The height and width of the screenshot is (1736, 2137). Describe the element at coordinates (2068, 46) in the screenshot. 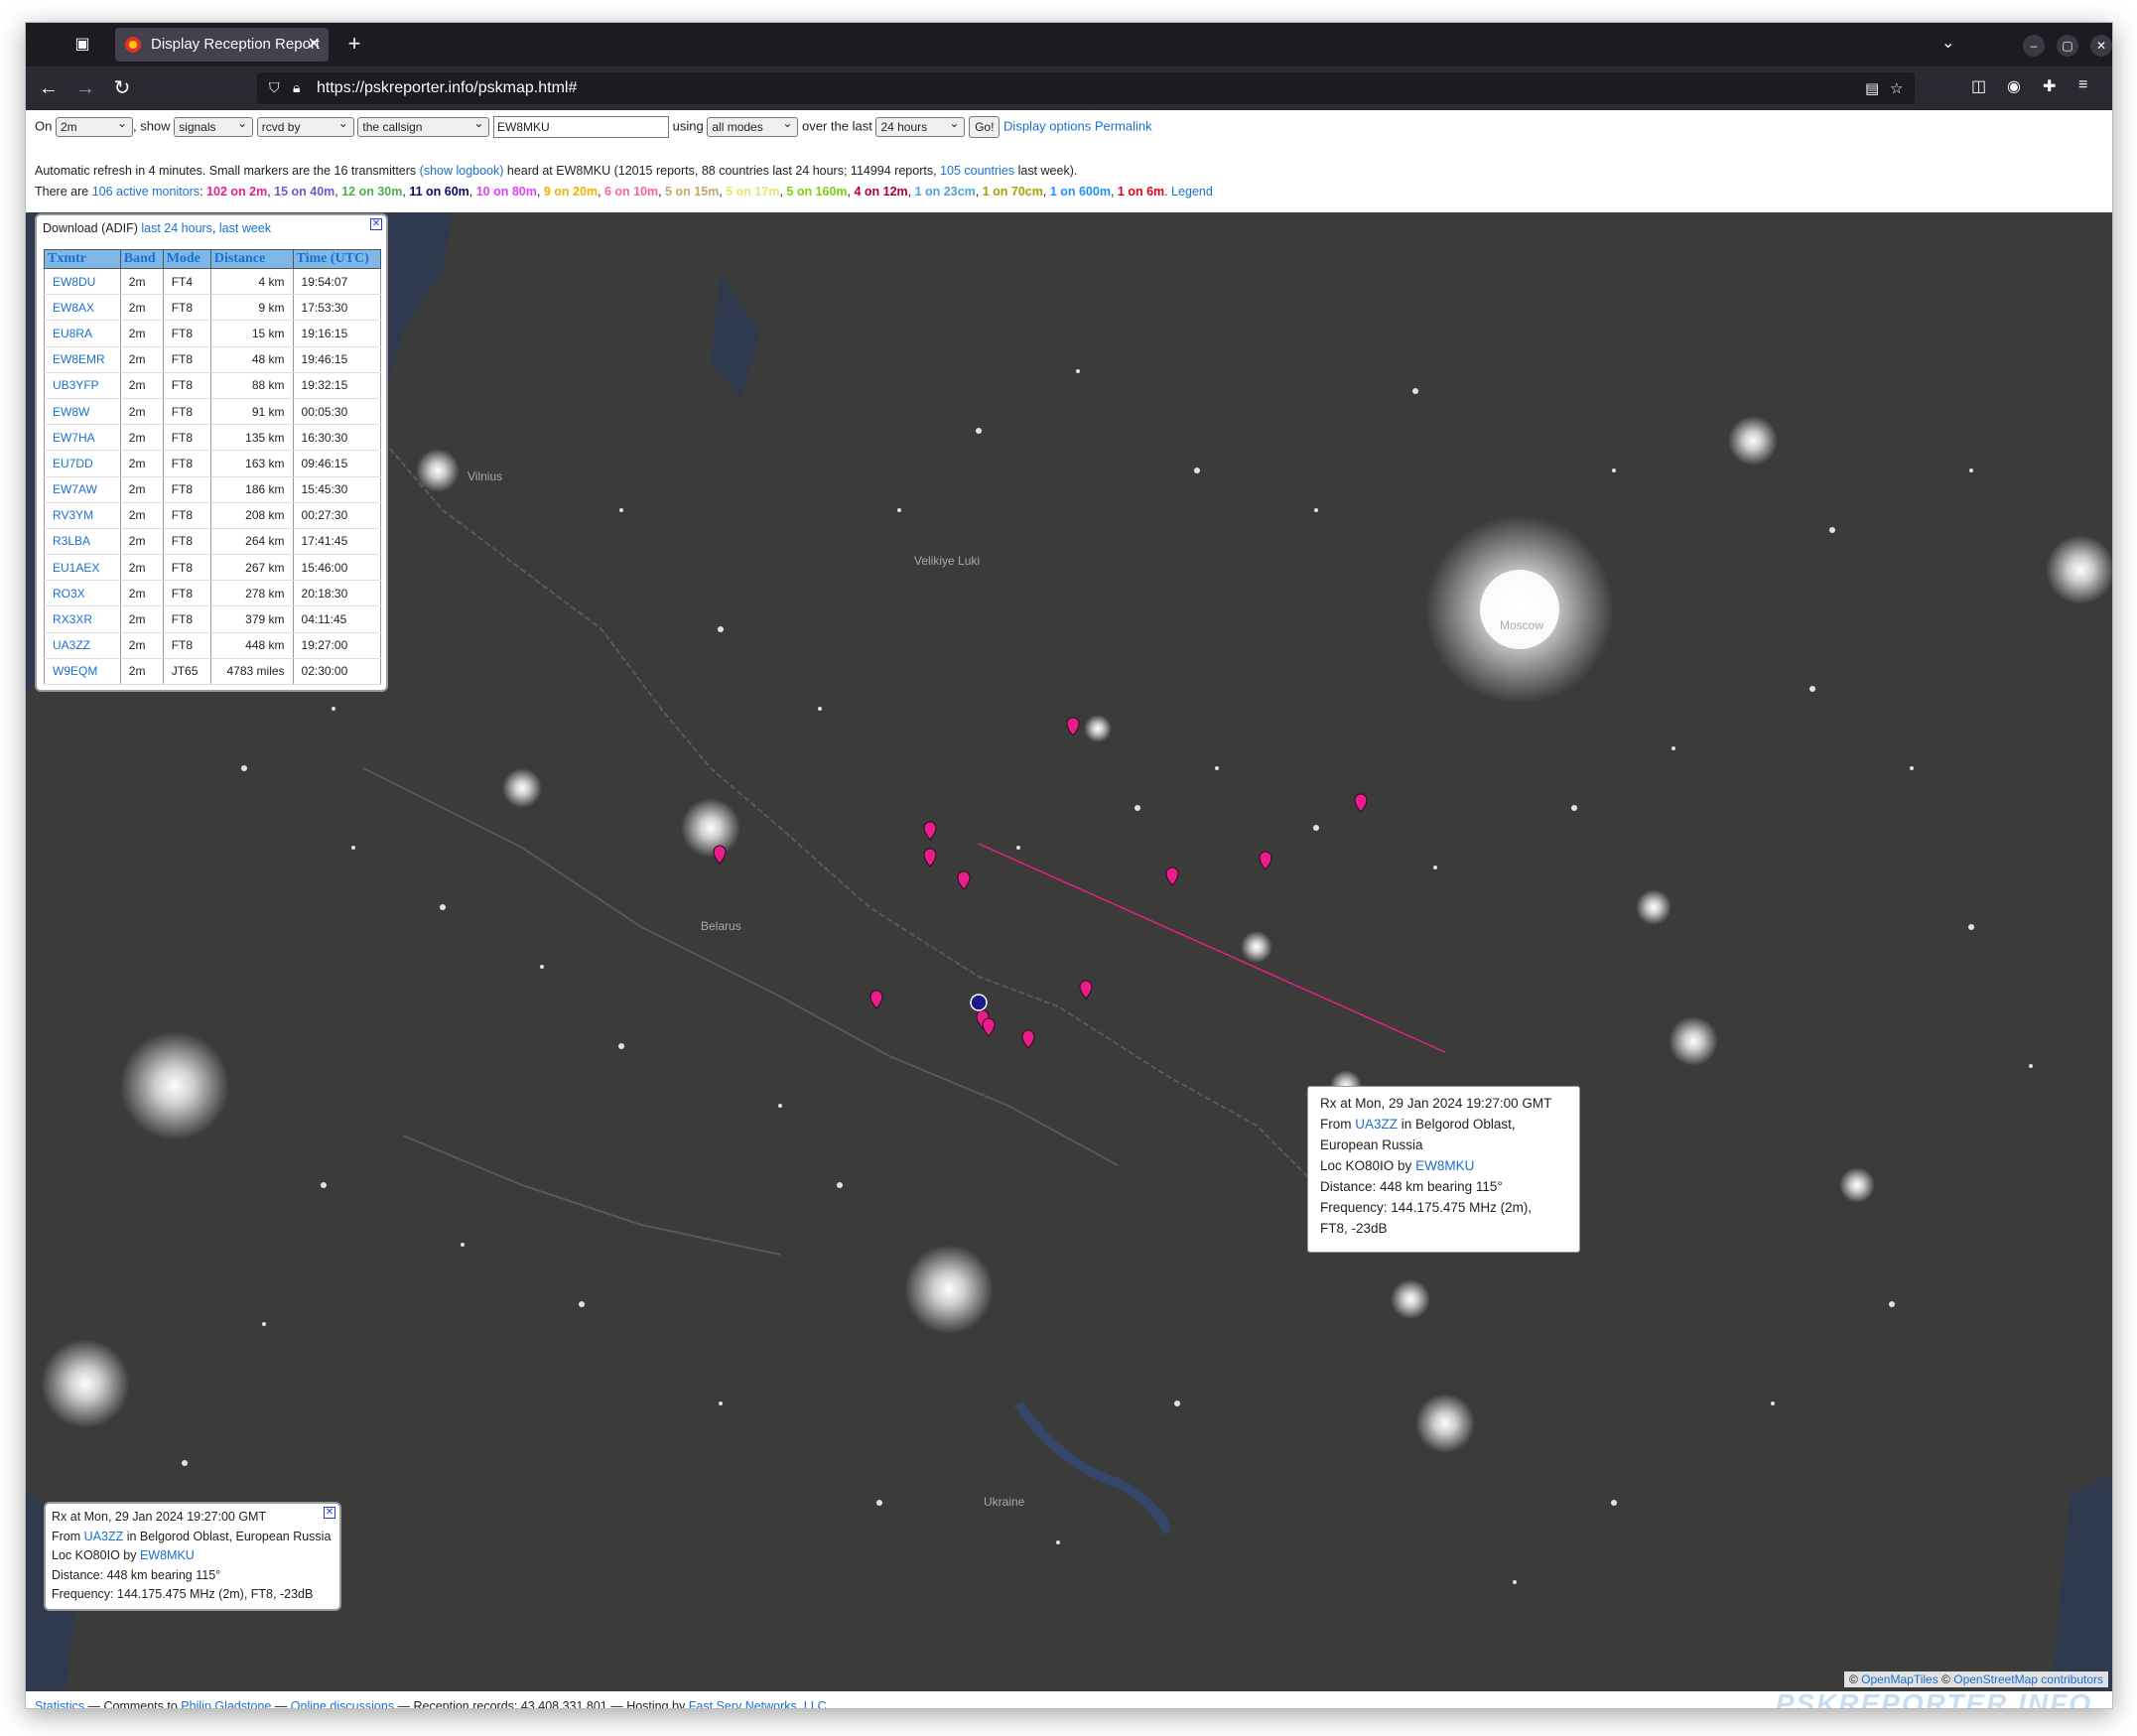

I see `maximize-icon: ▢` at that location.